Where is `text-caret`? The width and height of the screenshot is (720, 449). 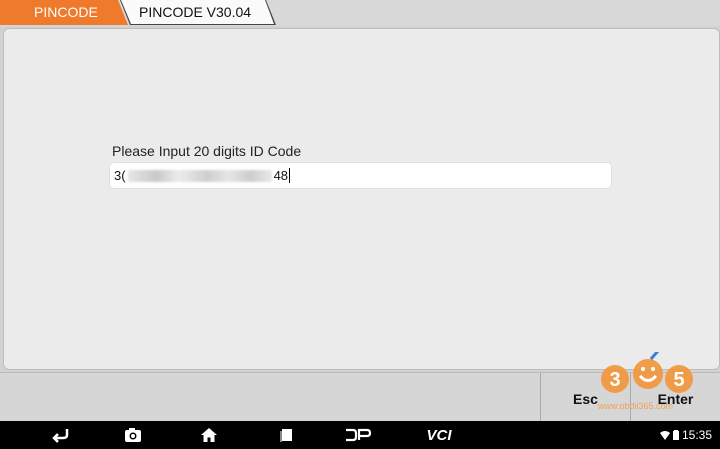 text-caret is located at coordinates (290, 175).